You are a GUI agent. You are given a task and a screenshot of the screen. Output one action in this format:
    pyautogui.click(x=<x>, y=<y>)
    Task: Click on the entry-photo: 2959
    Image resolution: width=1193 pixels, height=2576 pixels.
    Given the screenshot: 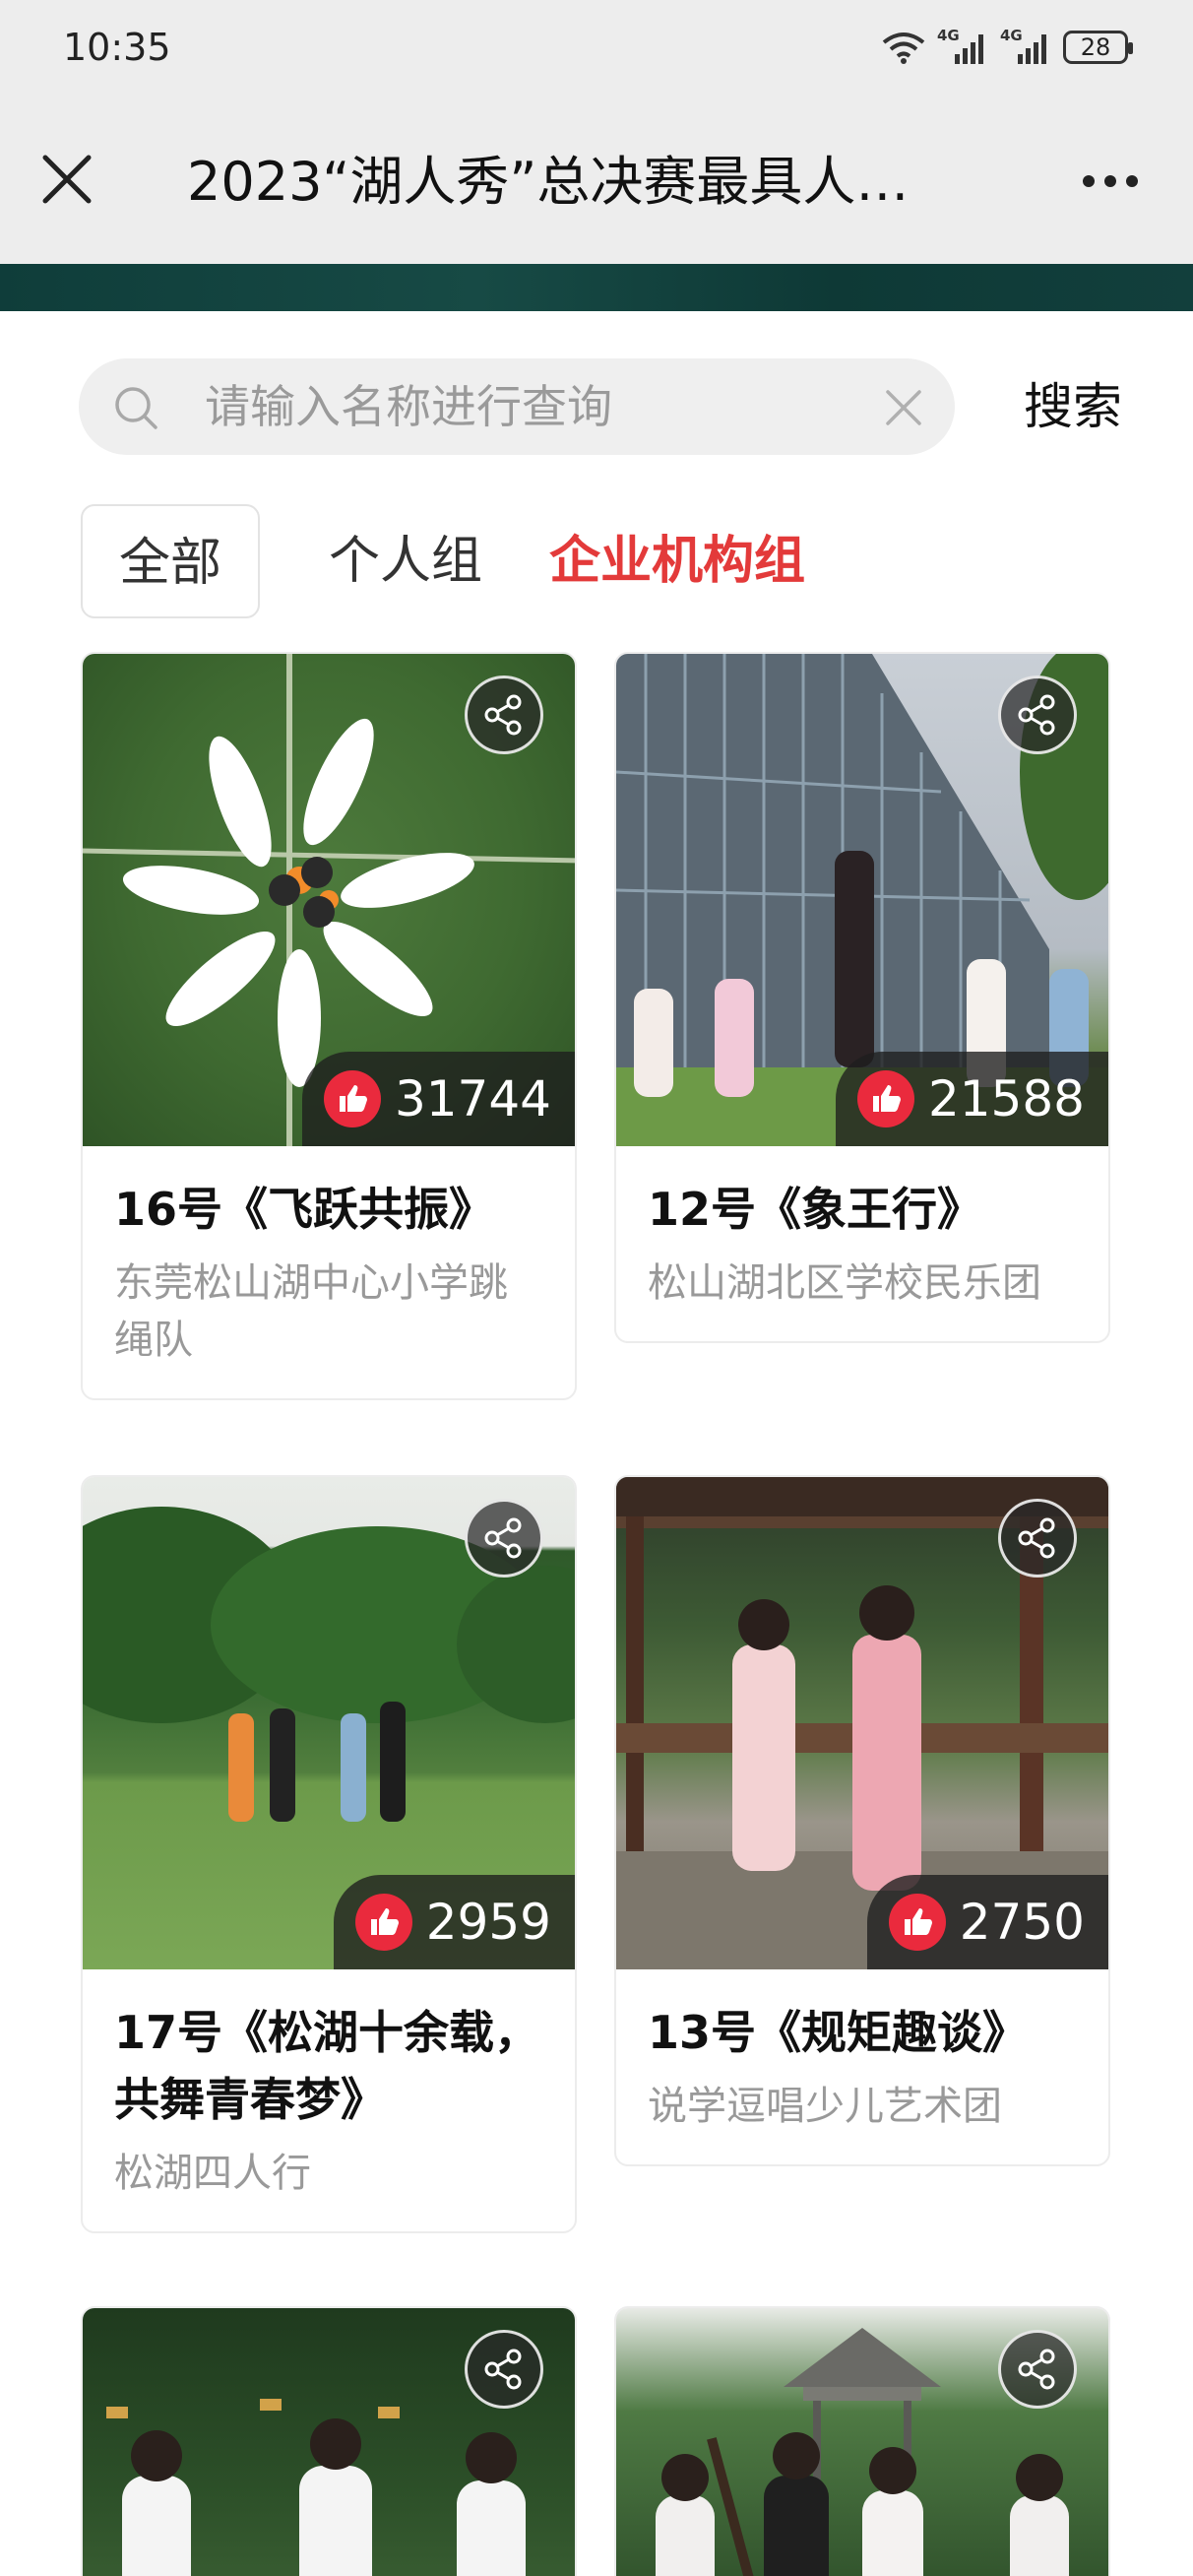 What is the action you would take?
    pyautogui.click(x=329, y=1723)
    